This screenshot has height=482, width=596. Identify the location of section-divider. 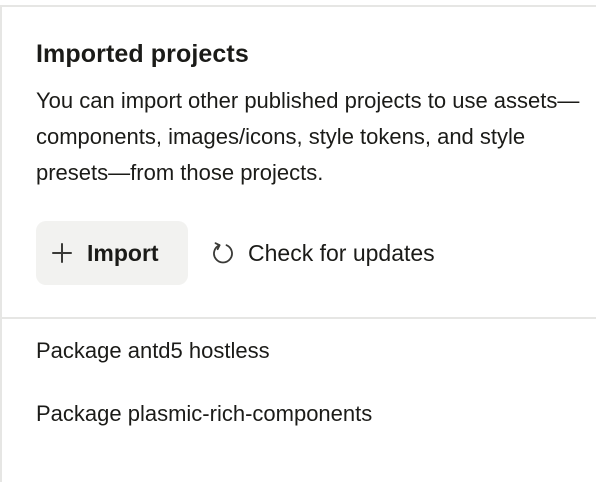
(298, 318).